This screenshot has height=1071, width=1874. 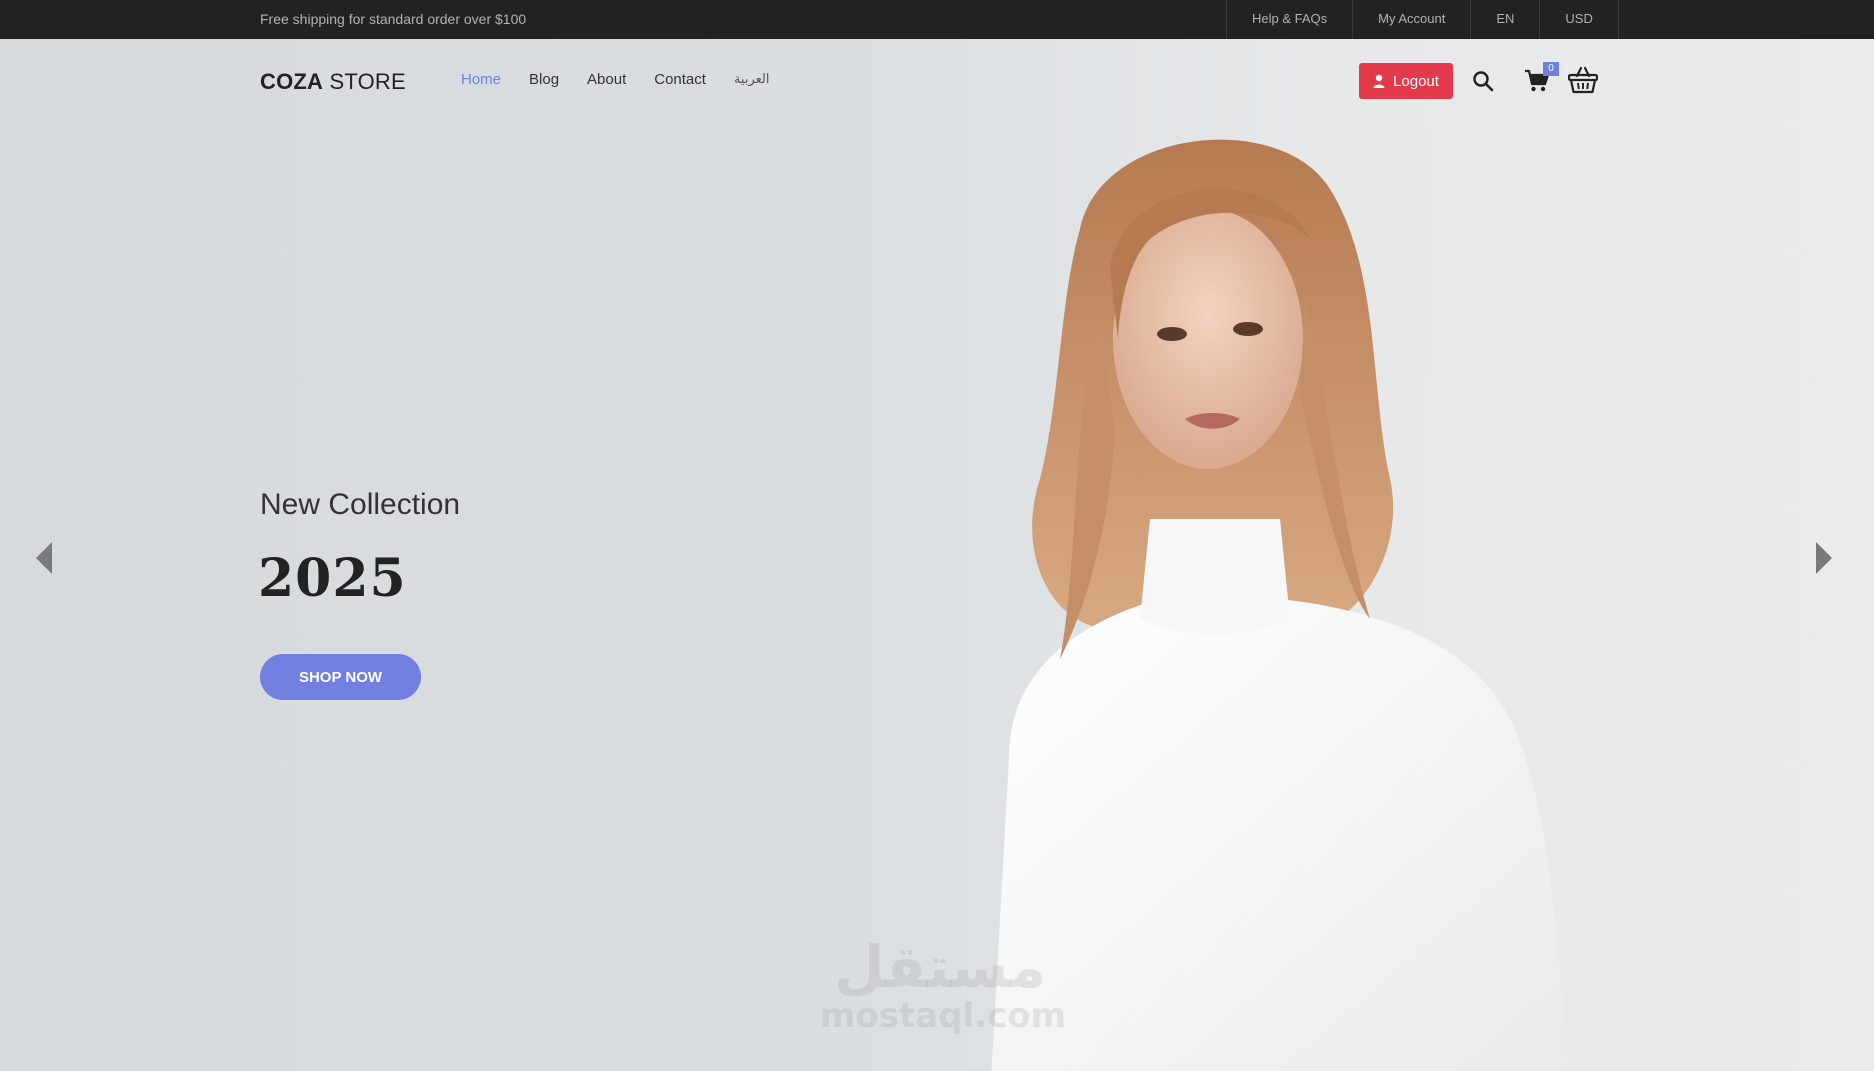 I want to click on slider-prev-arrow-icon, so click(x=44, y=558).